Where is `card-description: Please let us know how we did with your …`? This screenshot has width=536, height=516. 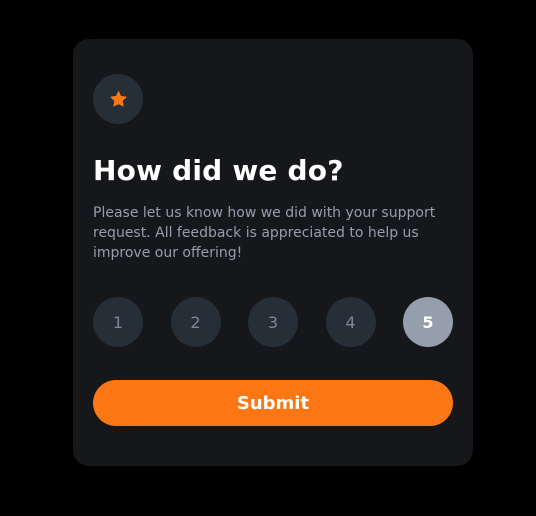 card-description: Please let us know how we did with your … is located at coordinates (264, 233).